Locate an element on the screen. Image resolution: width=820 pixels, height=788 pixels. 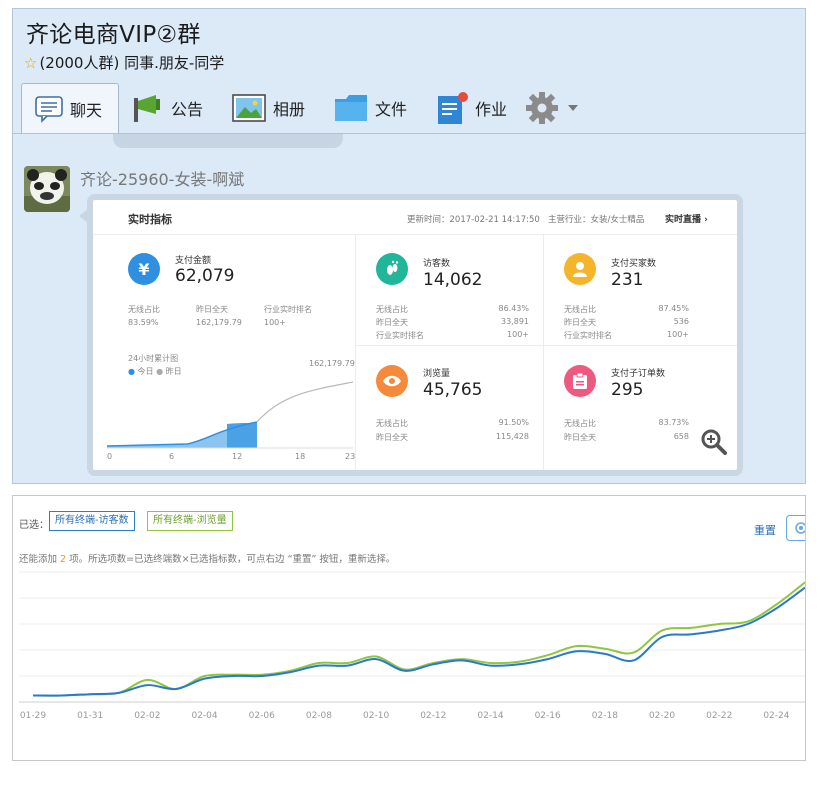
chevron-right-icon: › is located at coordinates (706, 220).